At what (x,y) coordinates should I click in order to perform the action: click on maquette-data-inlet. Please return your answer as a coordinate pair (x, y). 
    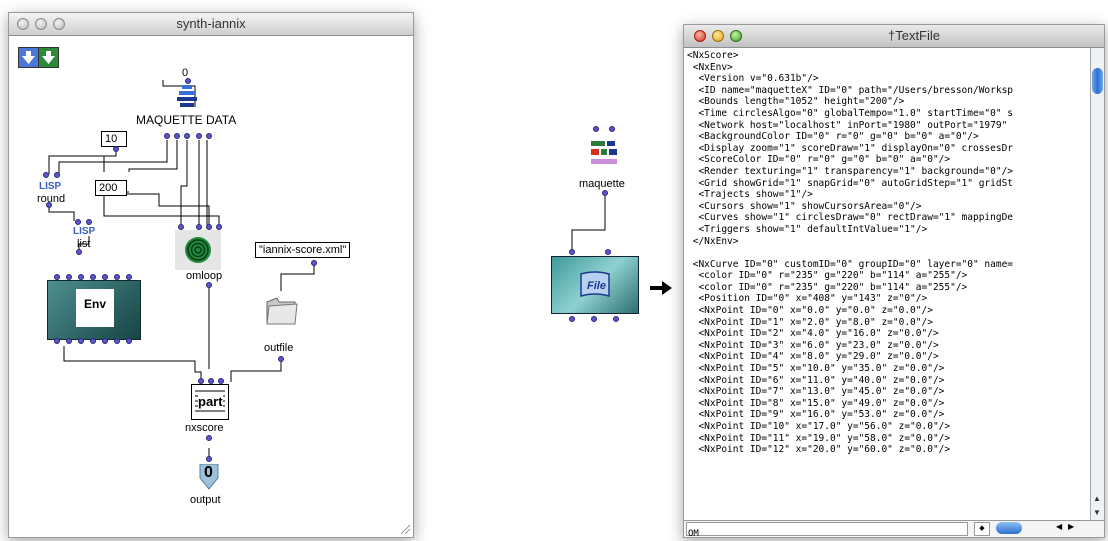
    Looking at the image, I should click on (188, 81).